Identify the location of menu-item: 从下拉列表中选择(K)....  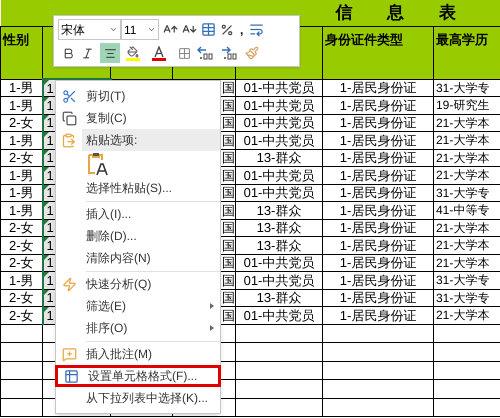
(138, 398).